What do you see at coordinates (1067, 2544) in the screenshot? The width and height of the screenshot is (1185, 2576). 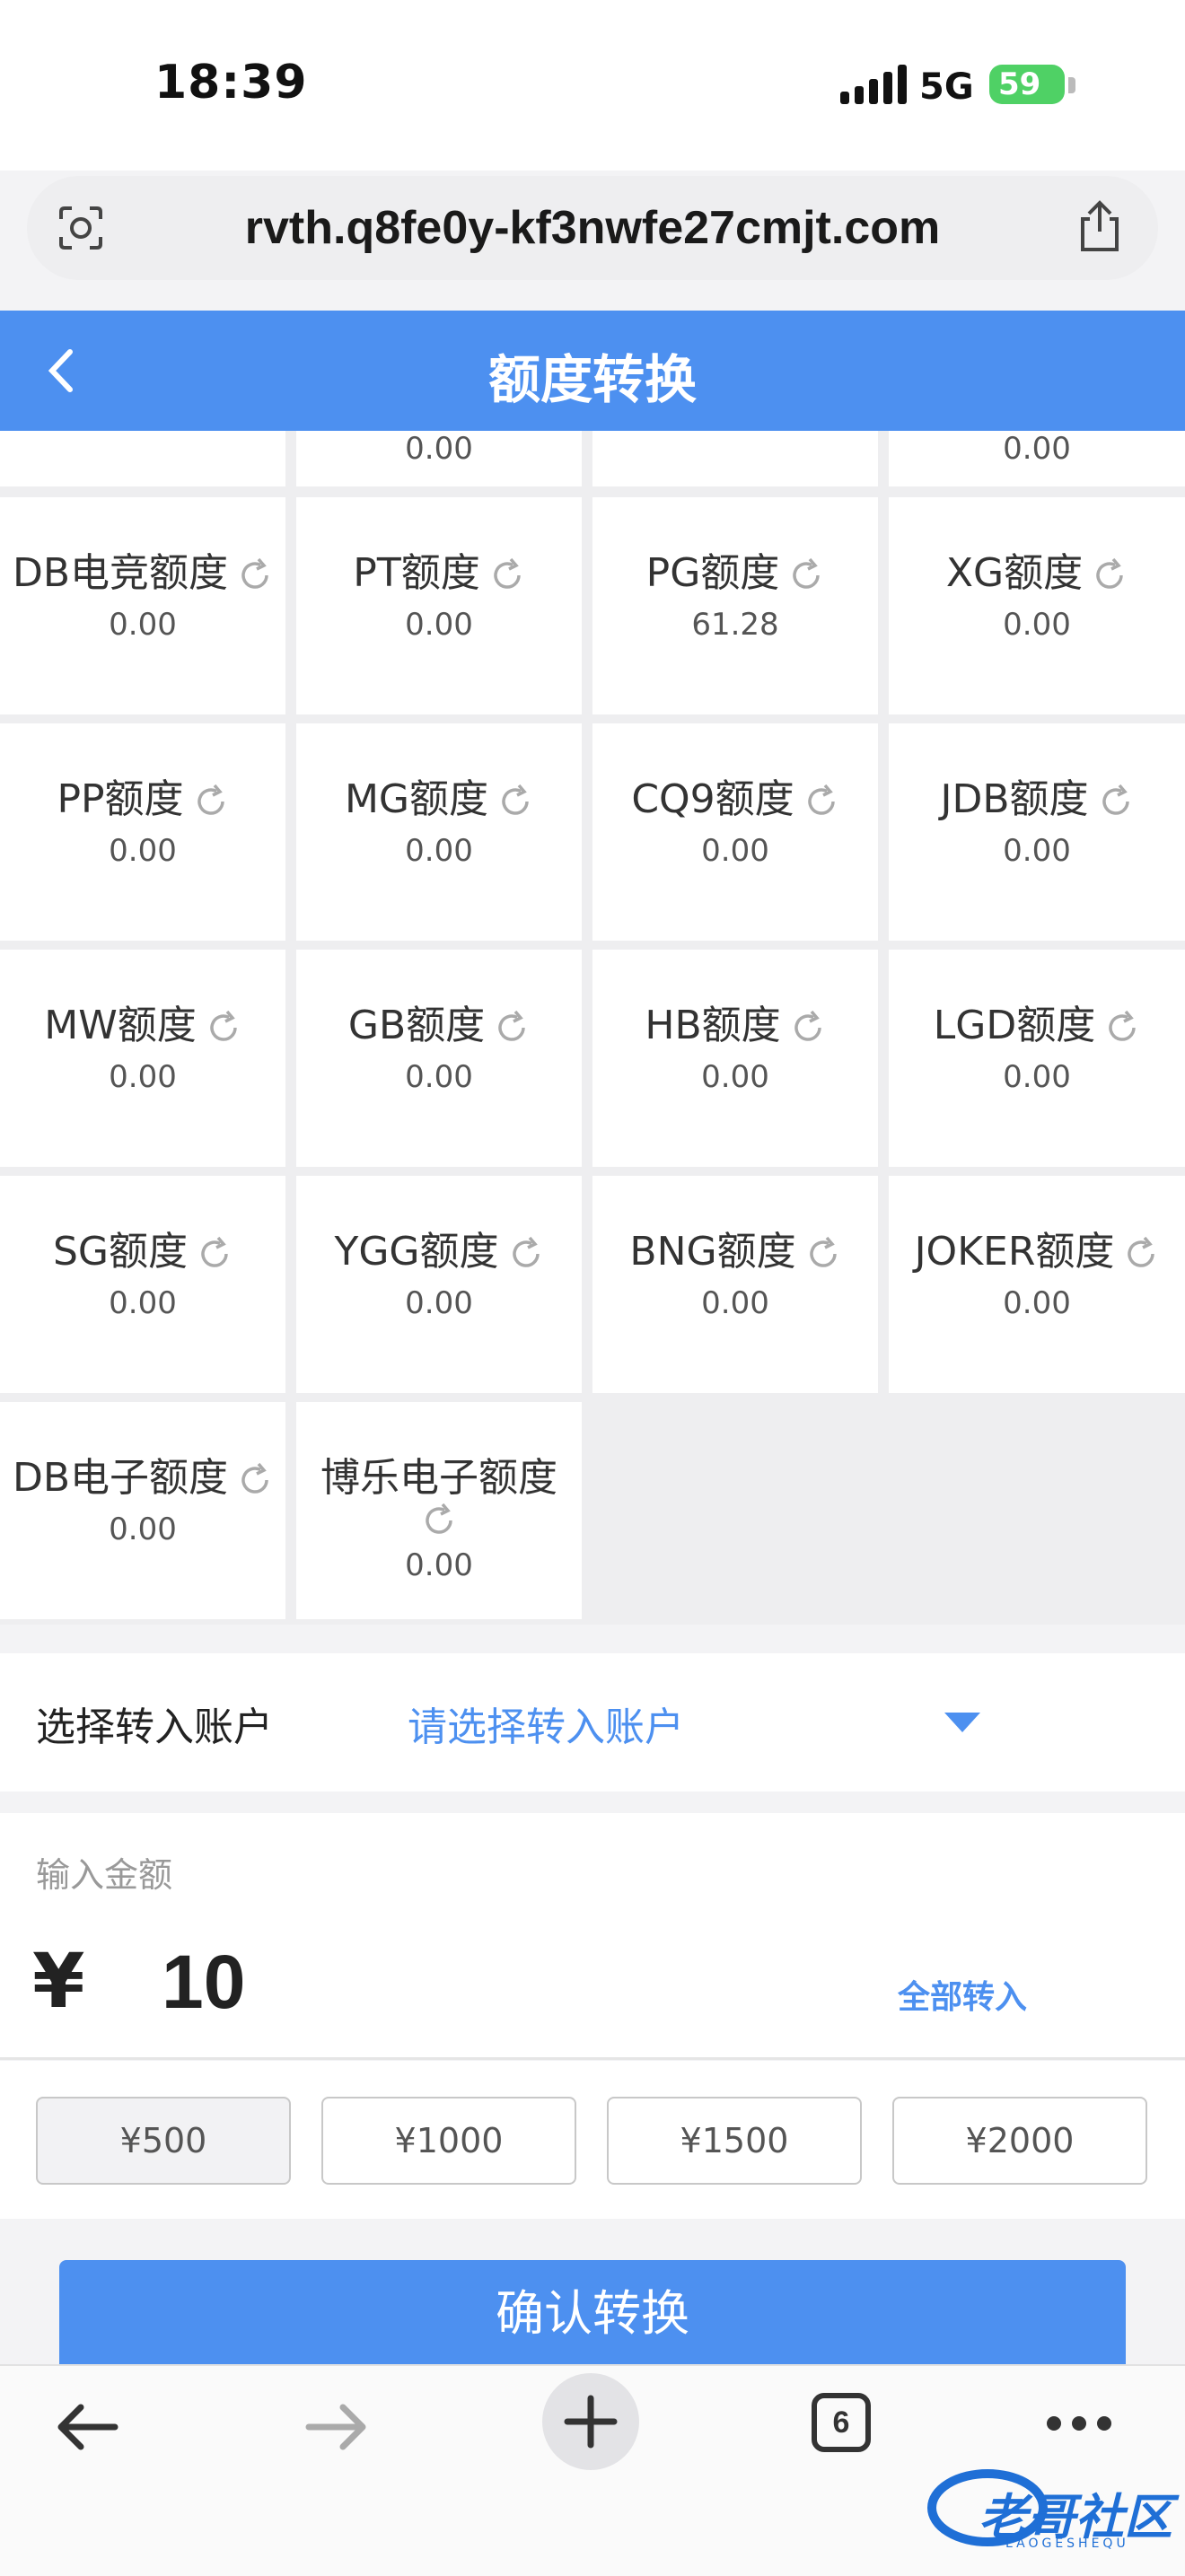 I see `watermark-subtext: LAOGESHEQU` at bounding box center [1067, 2544].